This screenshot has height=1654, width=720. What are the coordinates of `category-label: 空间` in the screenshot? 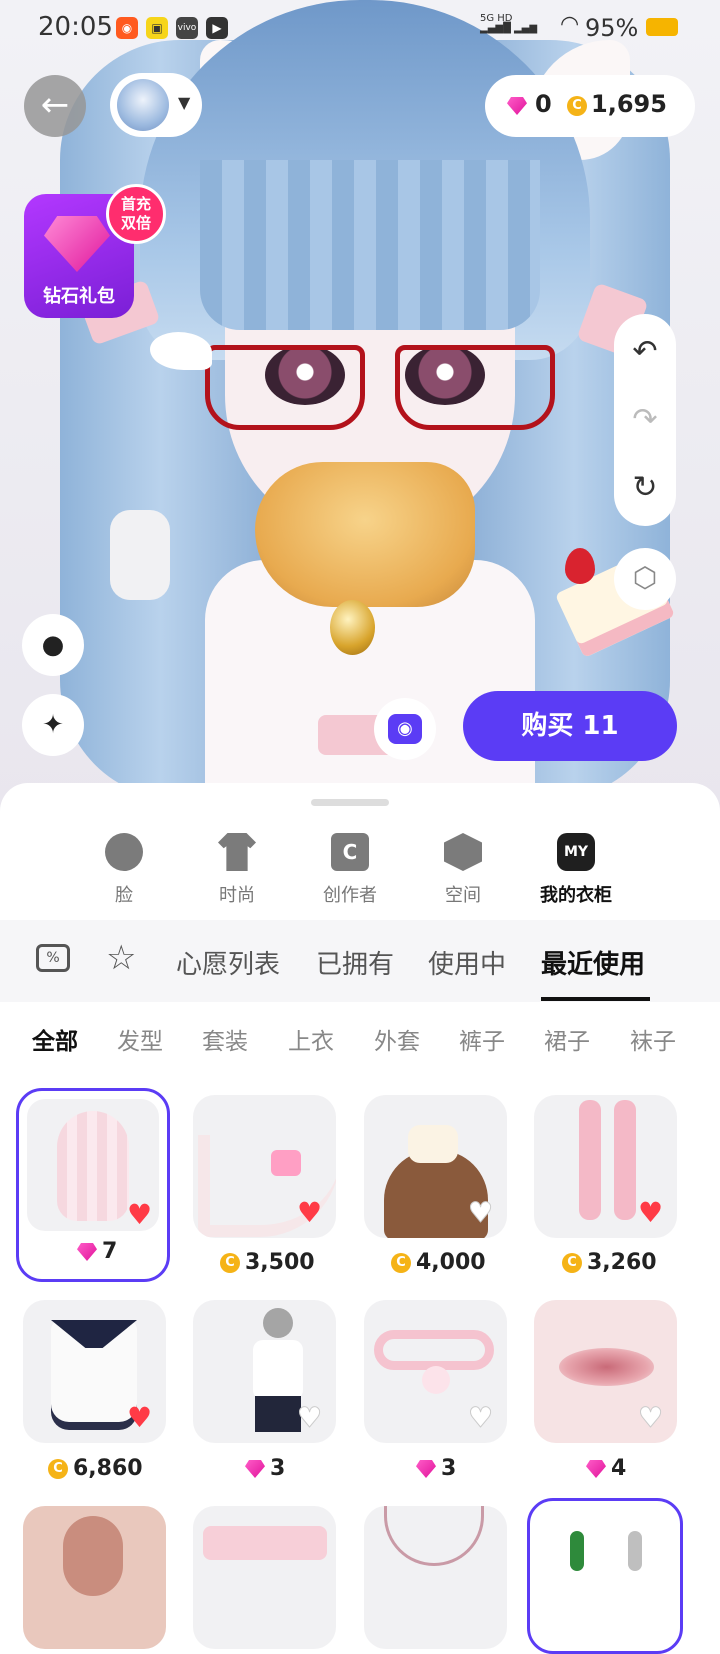 It's located at (463, 895).